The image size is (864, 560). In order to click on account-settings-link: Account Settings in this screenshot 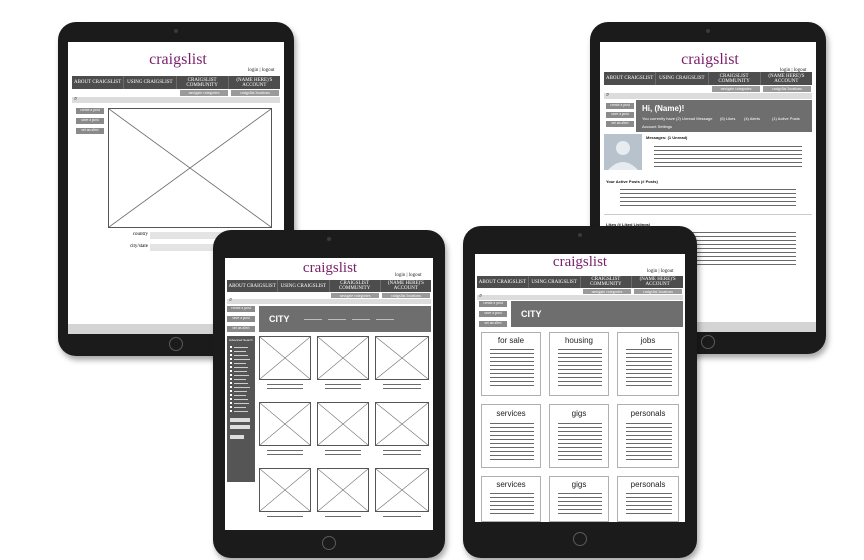, I will do `click(657, 126)`.